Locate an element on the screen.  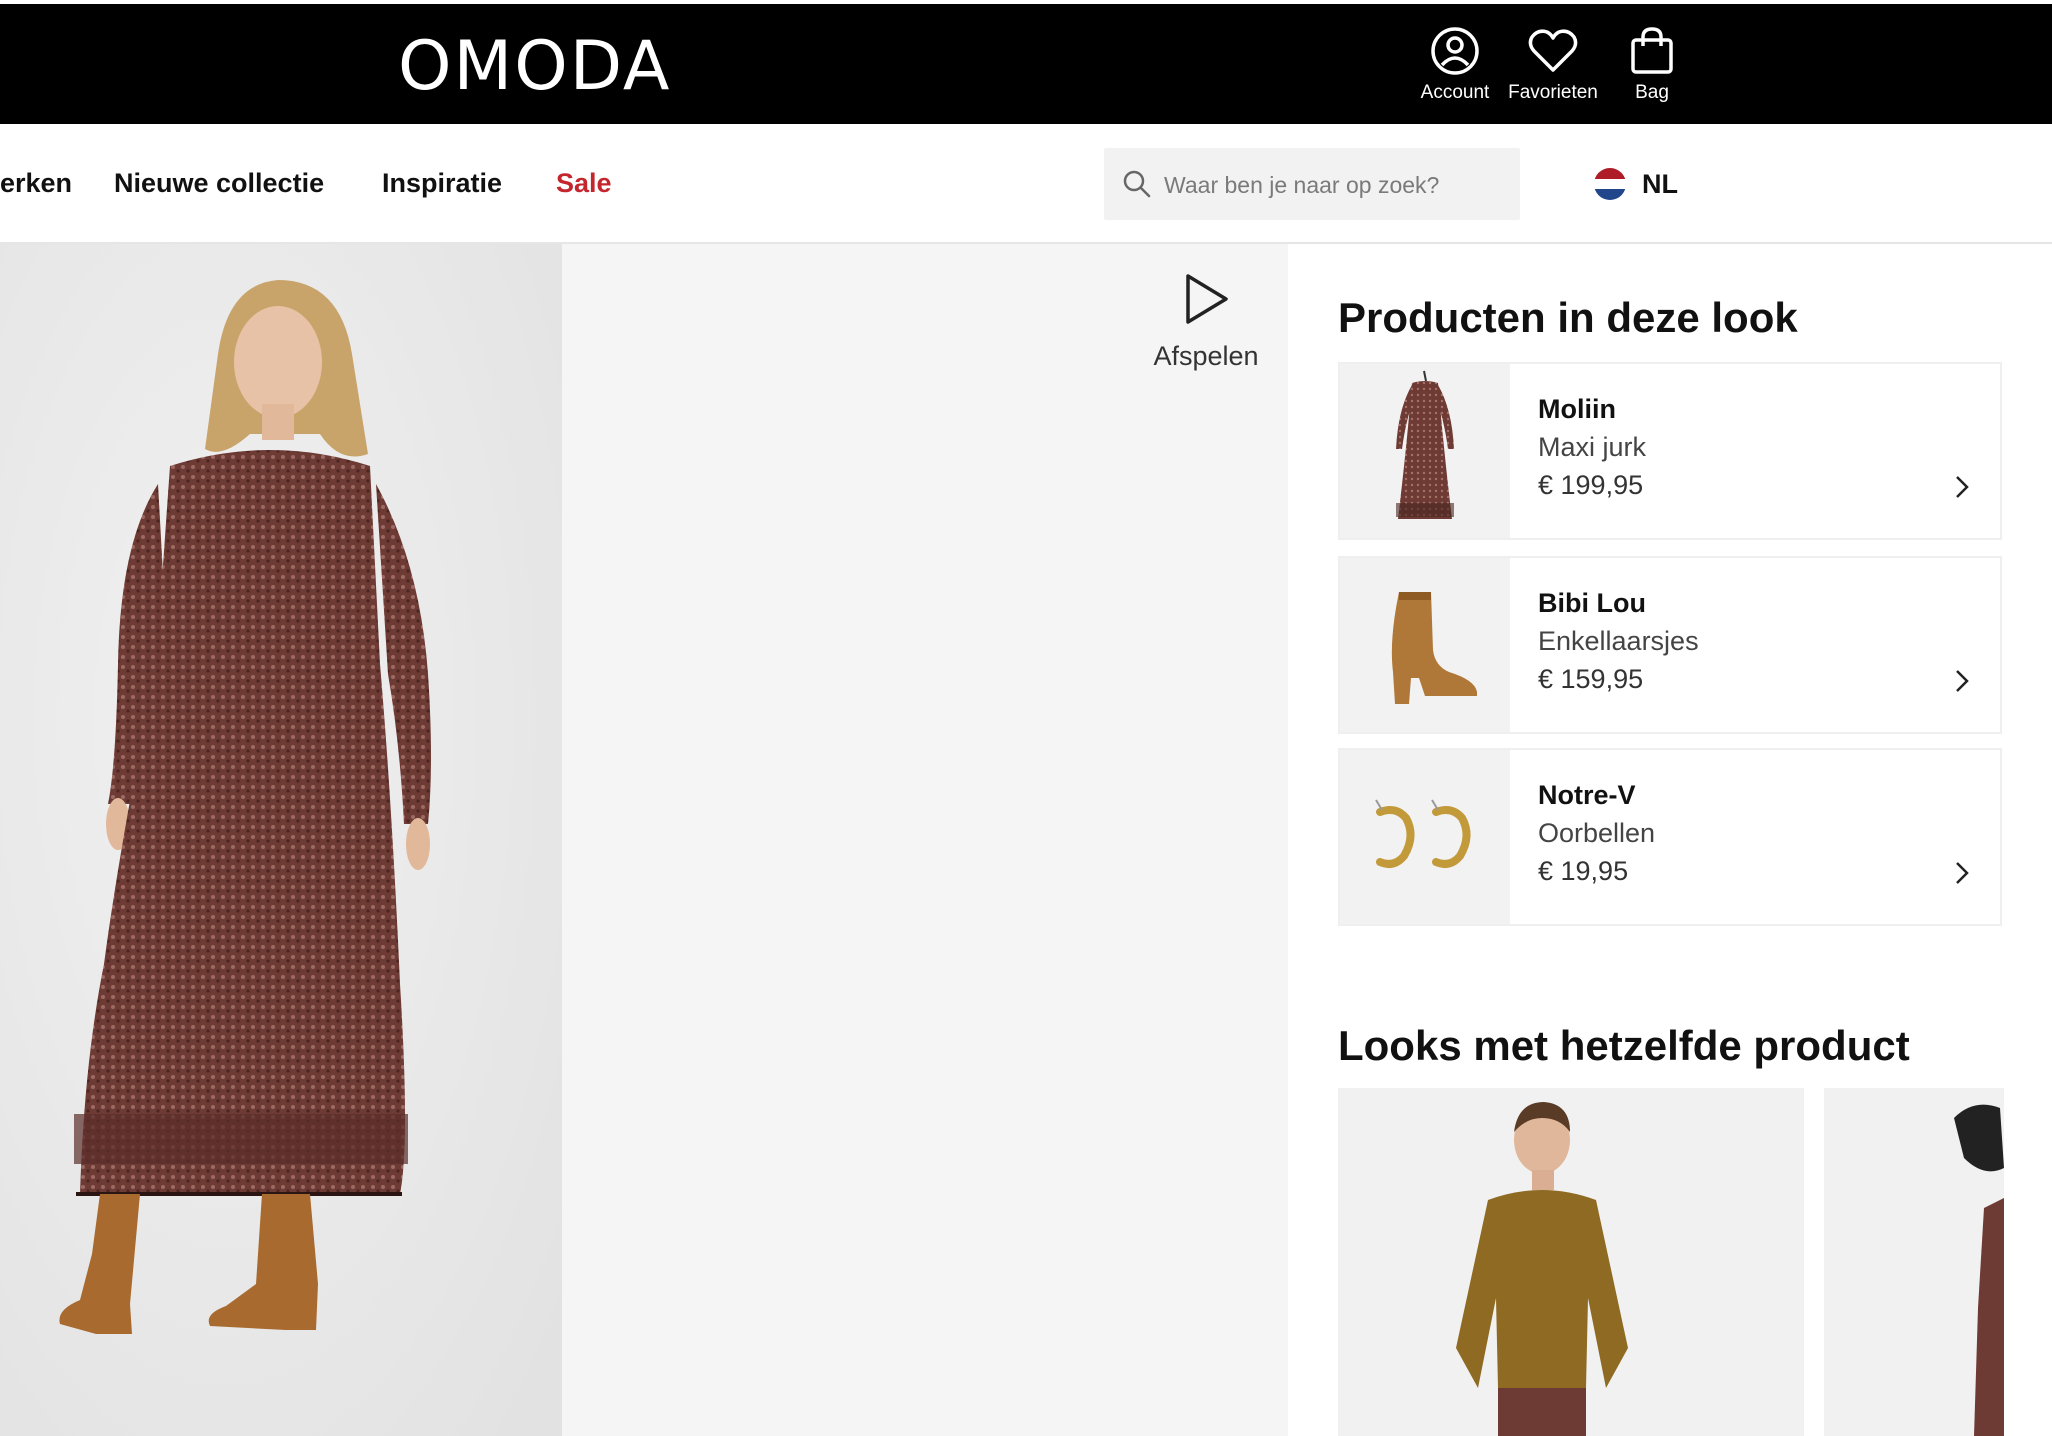
account-button: Account is located at coordinates (1455, 65).